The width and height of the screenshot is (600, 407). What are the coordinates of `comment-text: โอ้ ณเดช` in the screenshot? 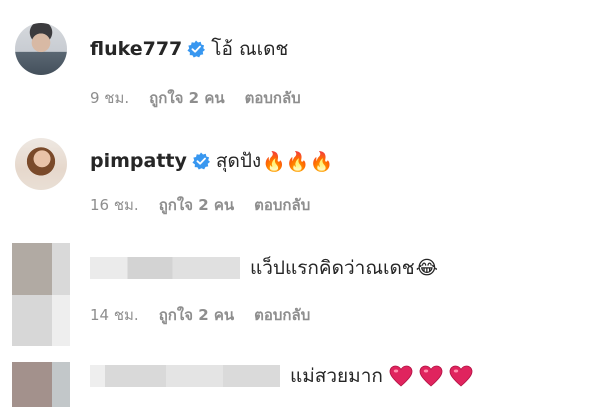 It's located at (250, 49).